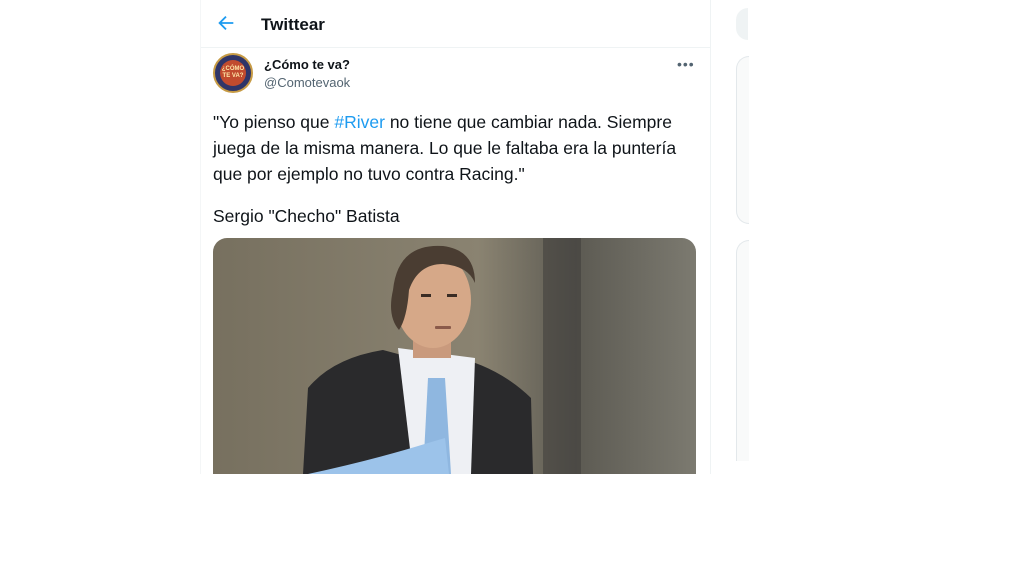 Image resolution: width=1024 pixels, height=576 pixels. What do you see at coordinates (306, 216) in the screenshot?
I see `tweet-author-line: Sergio "Checho" Batista` at bounding box center [306, 216].